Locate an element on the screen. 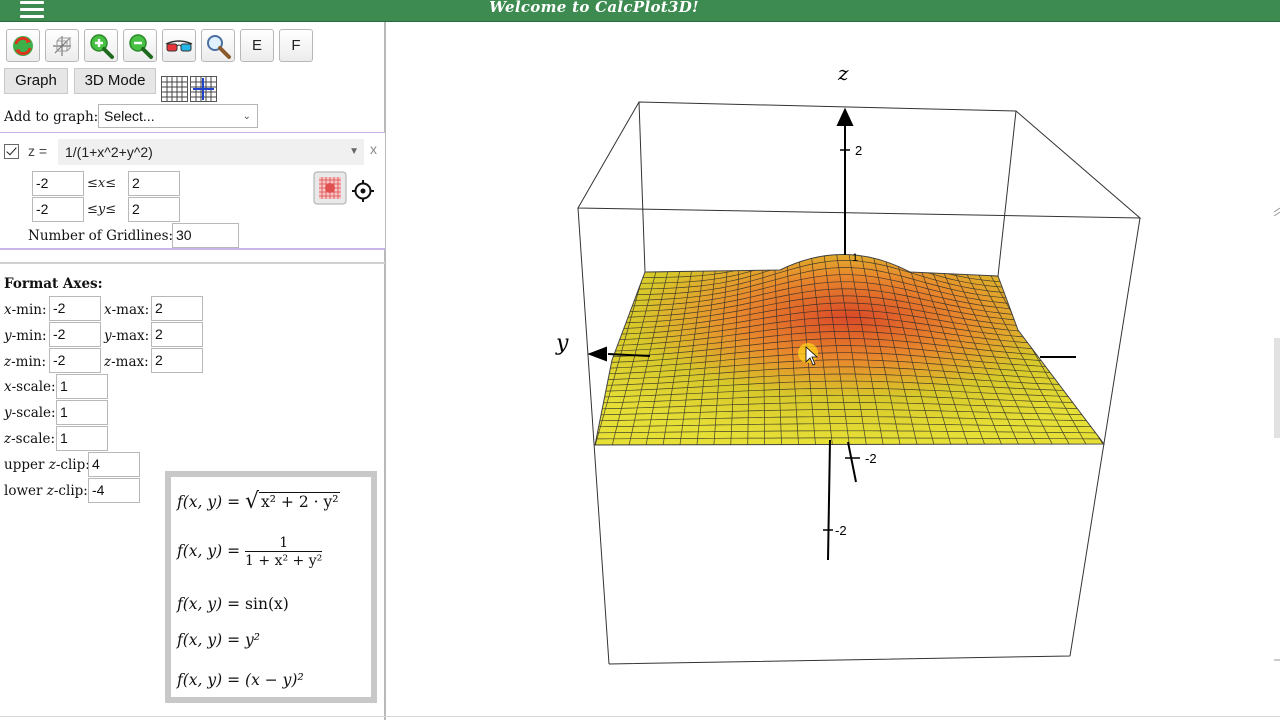 The height and width of the screenshot is (720, 1280). add-to-graph-label: Add to graph: is located at coordinates (51, 117).